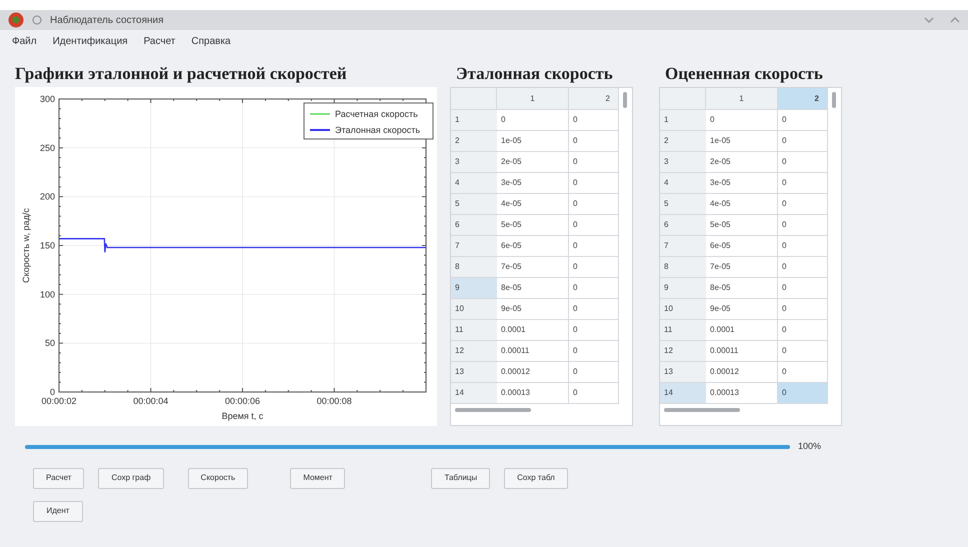  Describe the element at coordinates (24, 41) in the screenshot. I see `menu-item: Файл` at that location.